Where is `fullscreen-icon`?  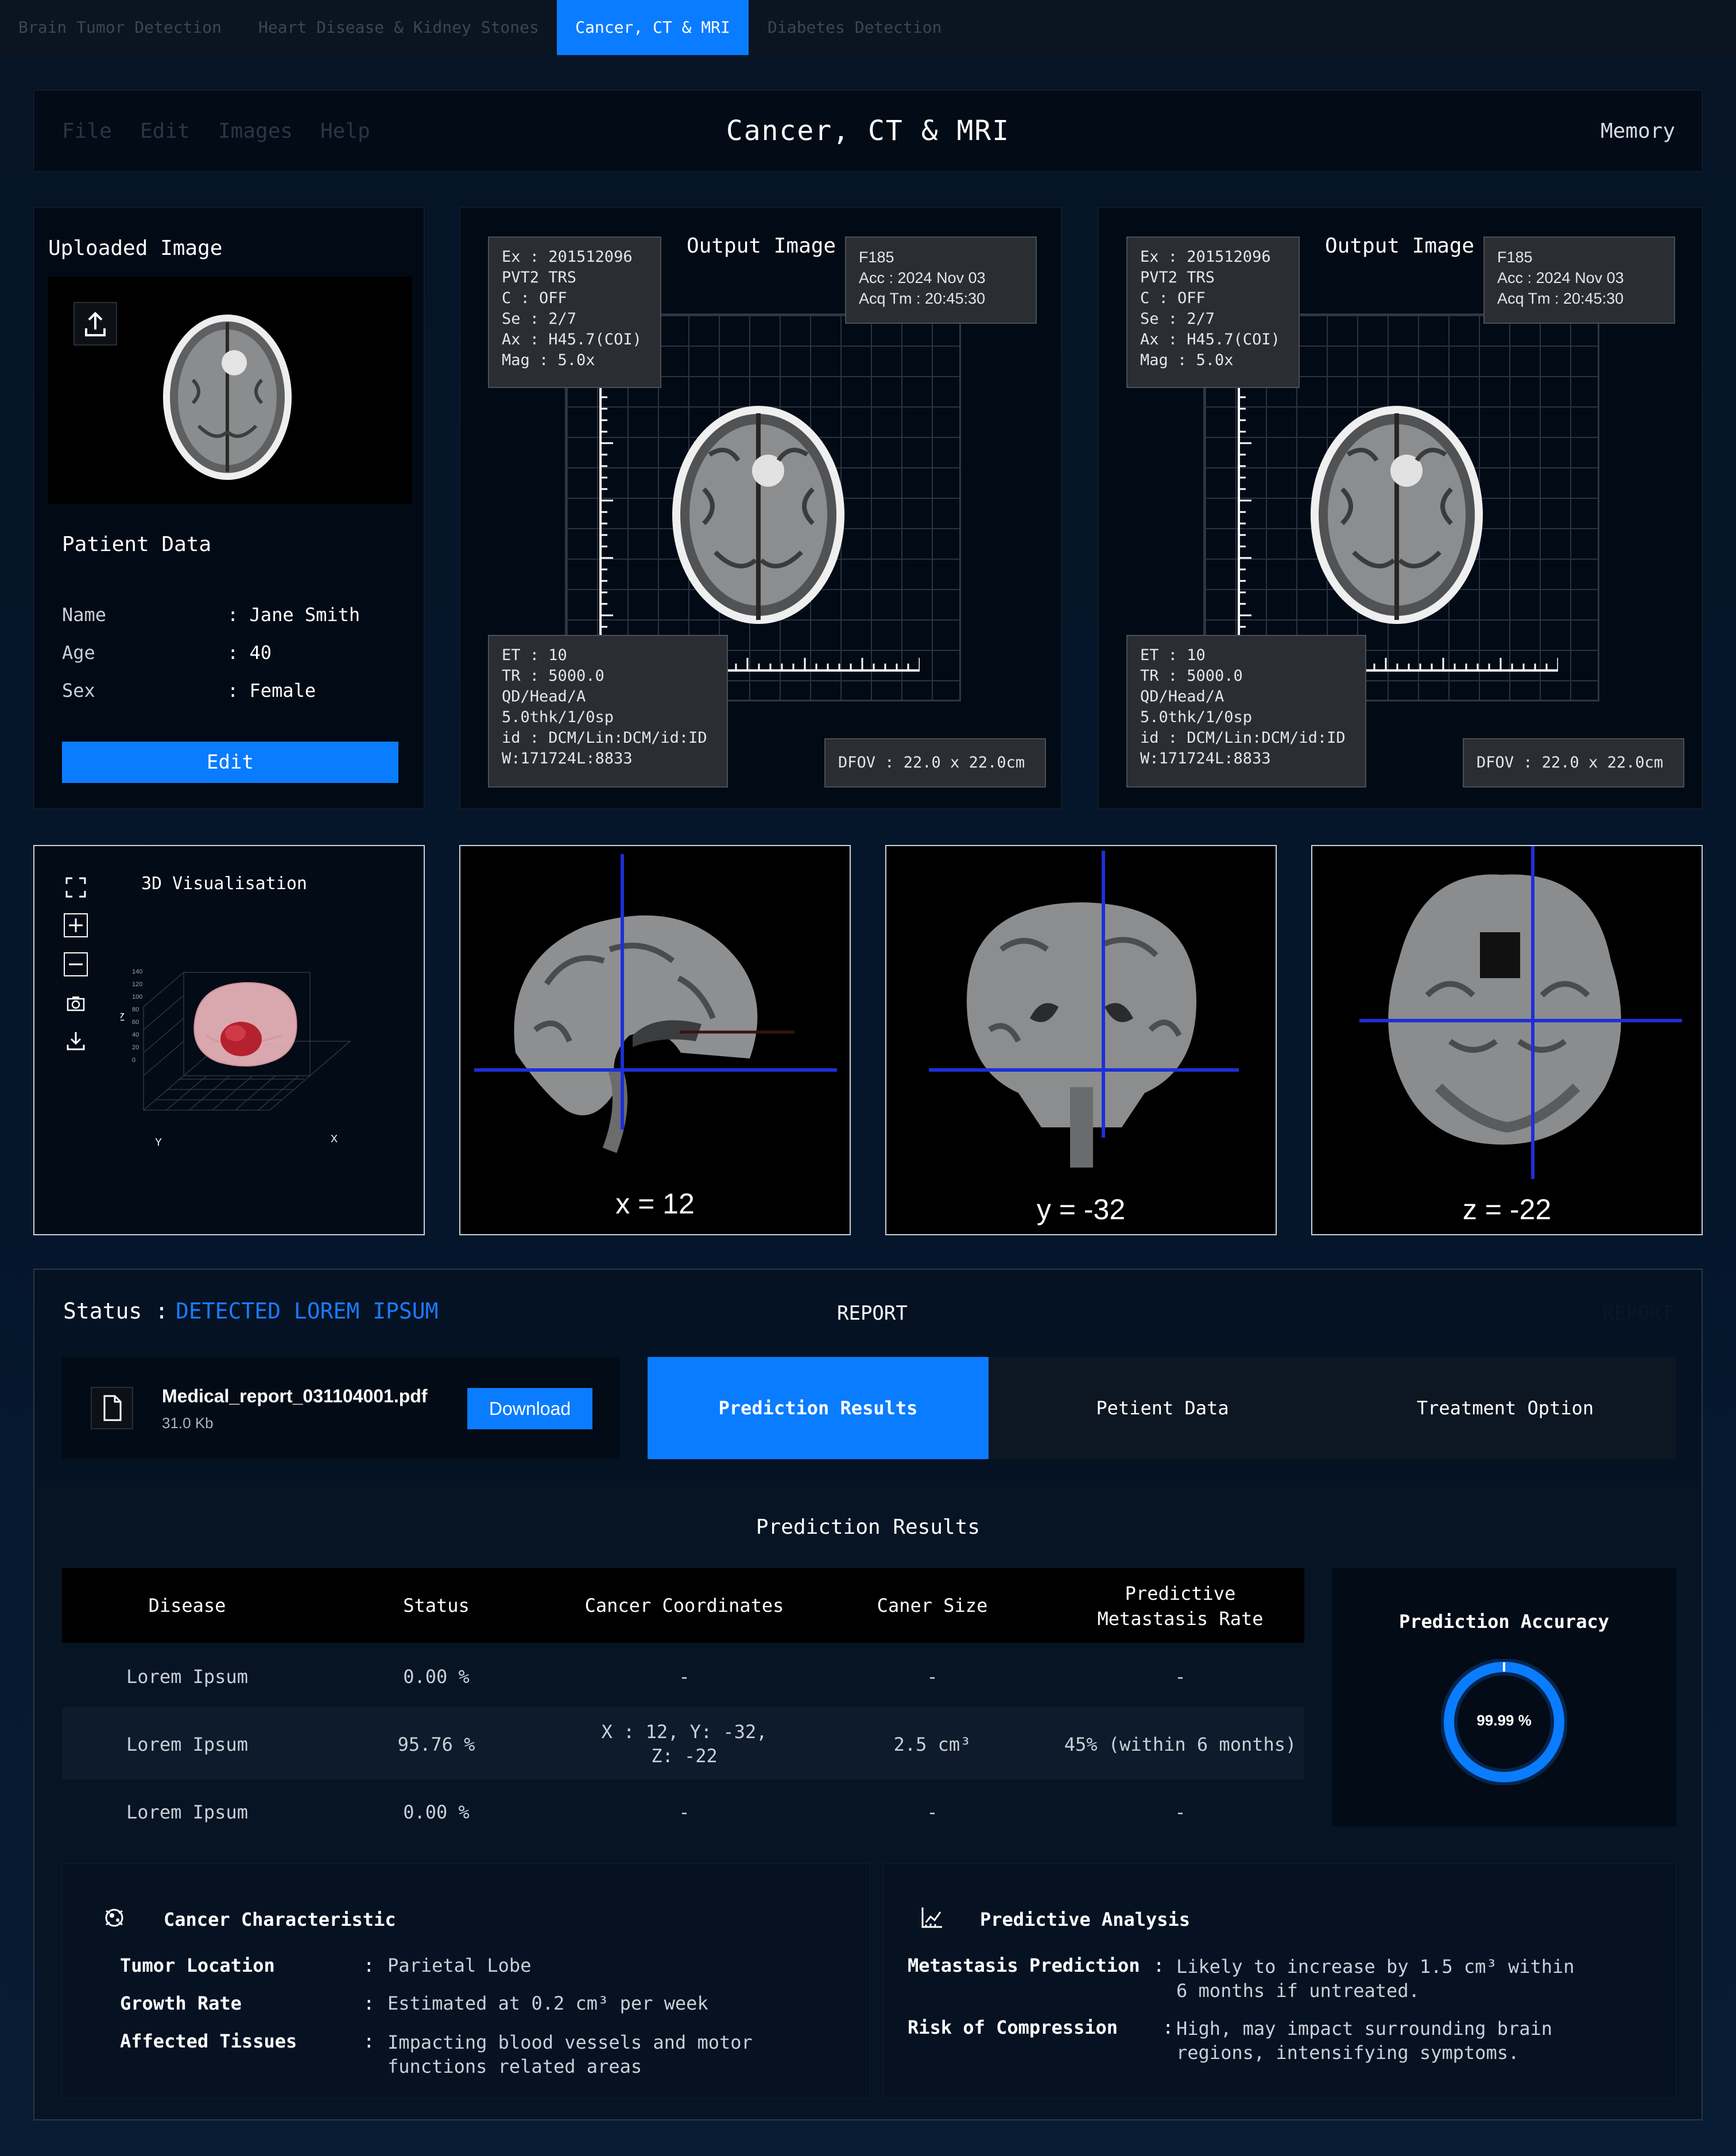
fullscreen-icon is located at coordinates (76, 887).